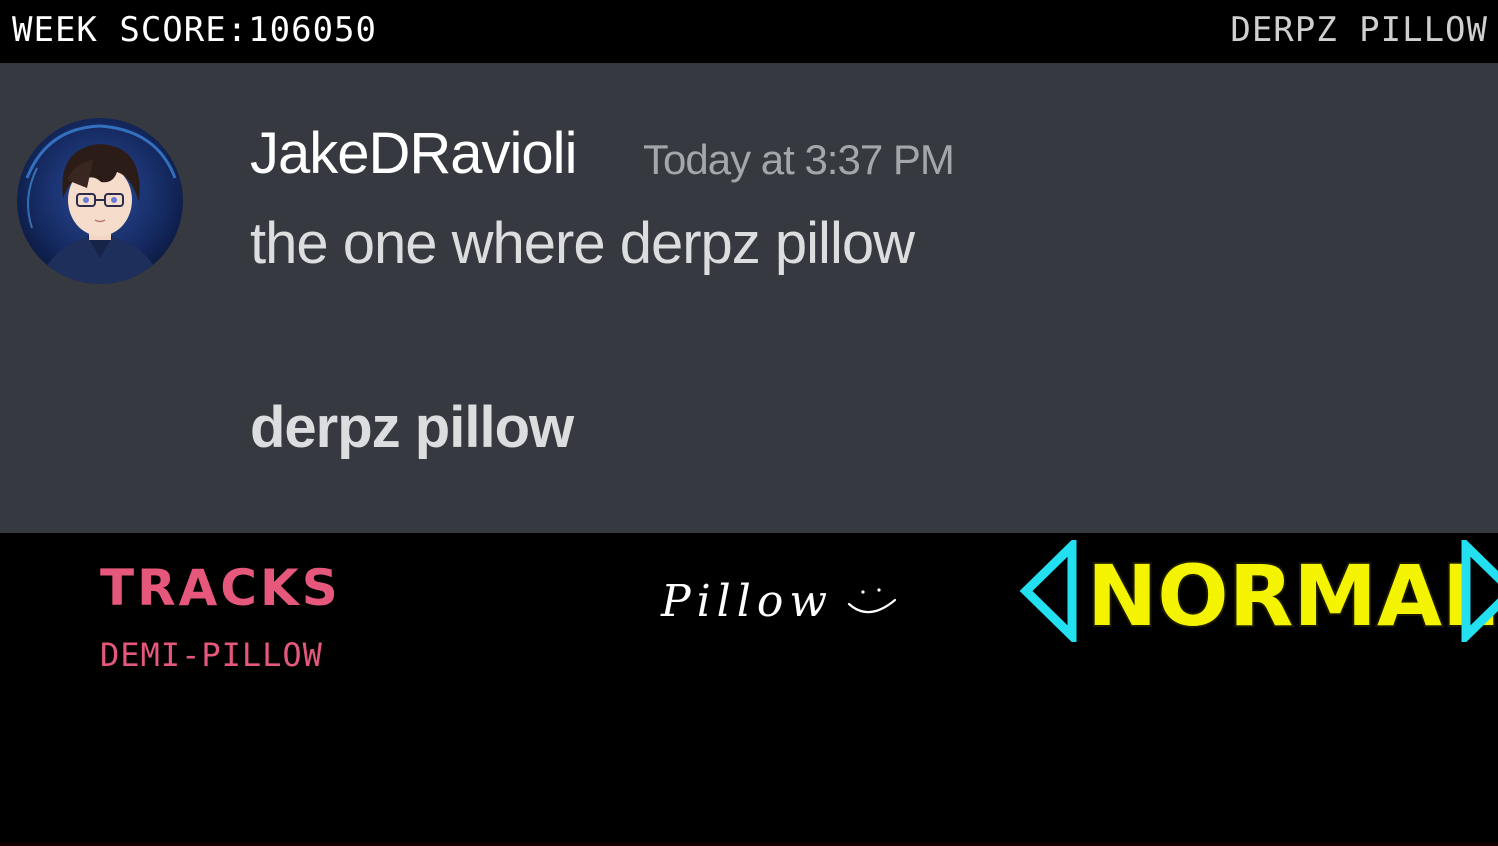  Describe the element at coordinates (100, 201) in the screenshot. I see `avatar` at that location.